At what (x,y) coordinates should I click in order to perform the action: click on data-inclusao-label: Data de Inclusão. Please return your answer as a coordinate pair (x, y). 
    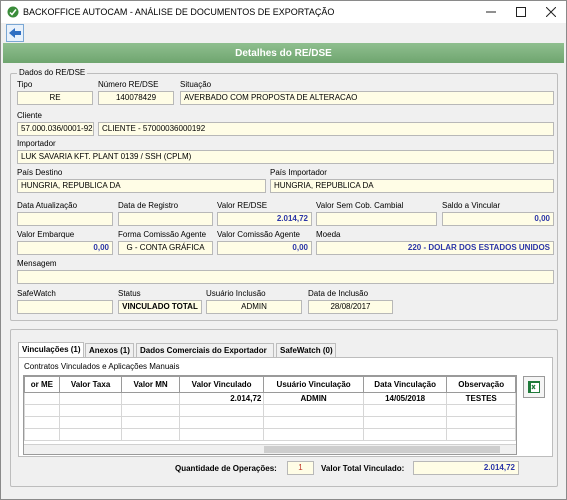
    Looking at the image, I should click on (338, 293).